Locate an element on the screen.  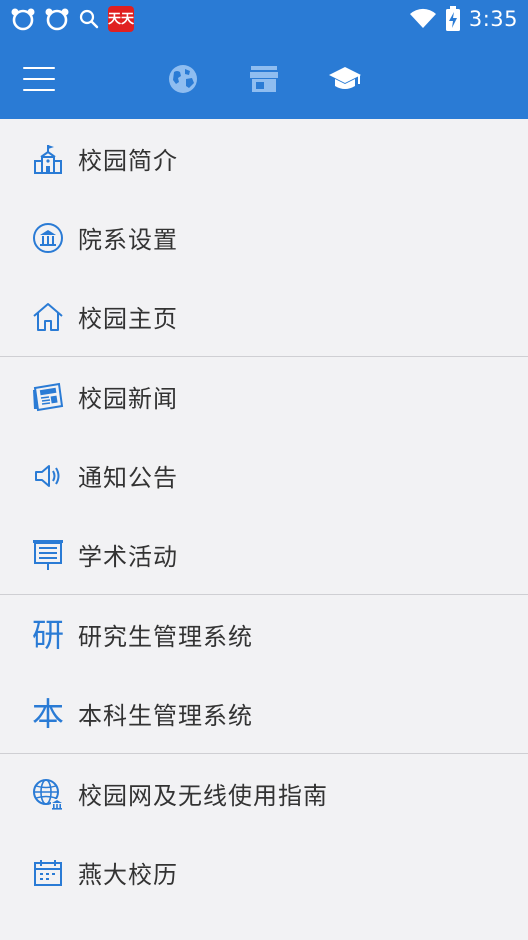
store-tab is located at coordinates (264, 79).